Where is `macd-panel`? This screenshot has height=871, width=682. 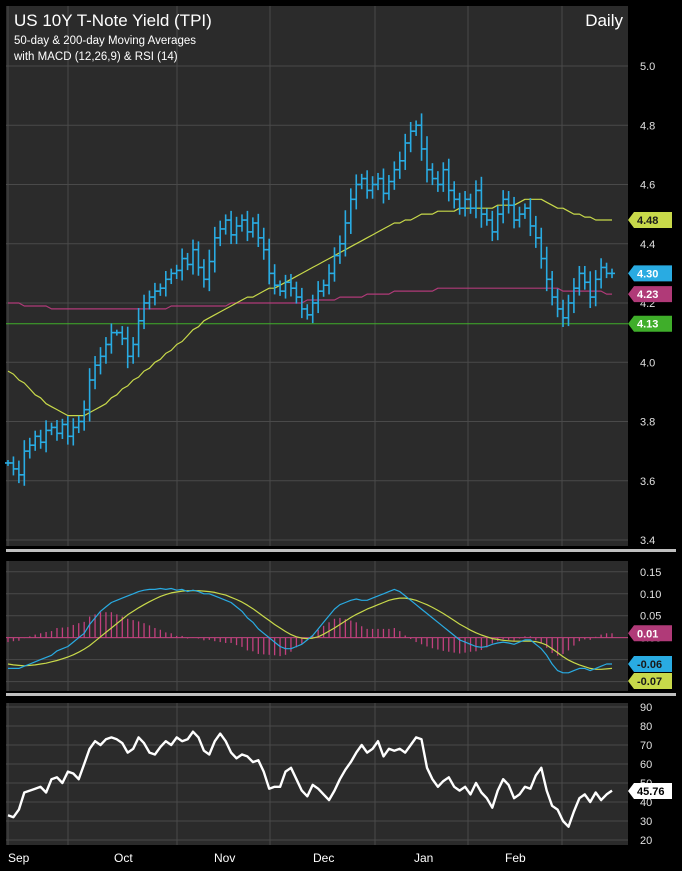 macd-panel is located at coordinates (317, 626).